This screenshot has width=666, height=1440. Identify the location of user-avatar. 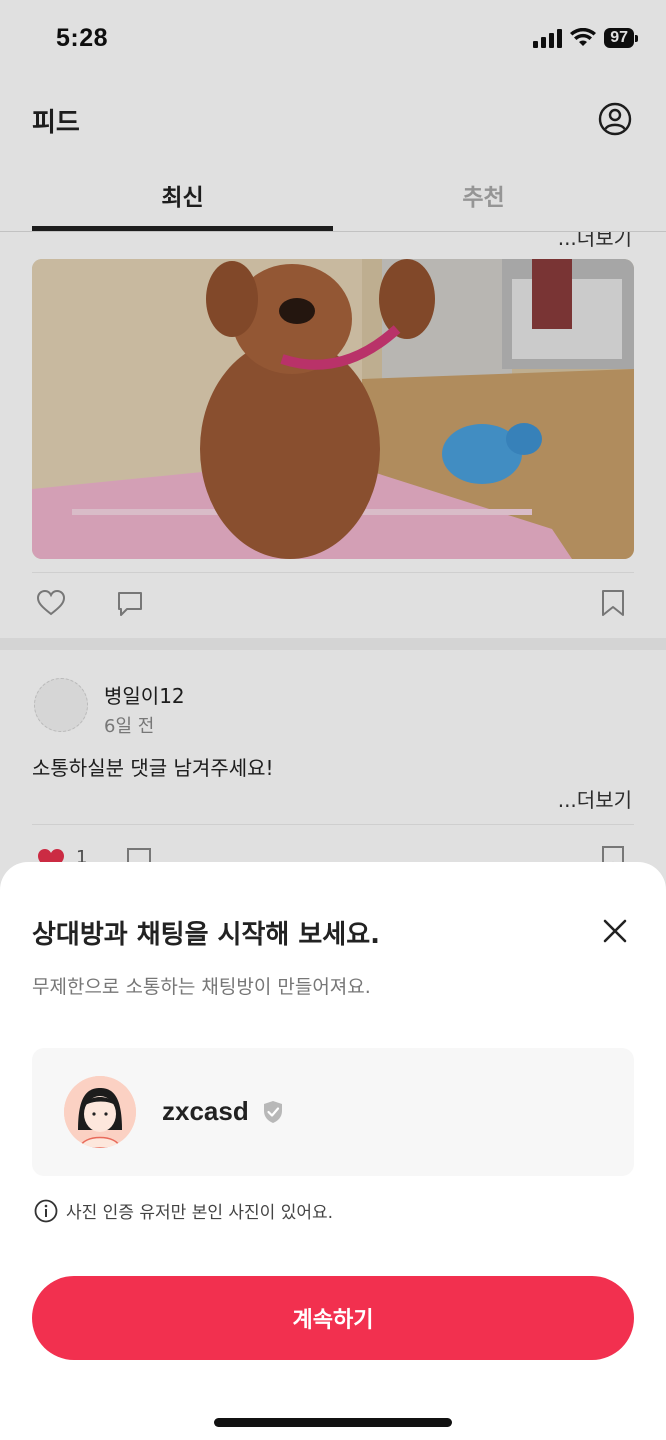
(100, 1112).